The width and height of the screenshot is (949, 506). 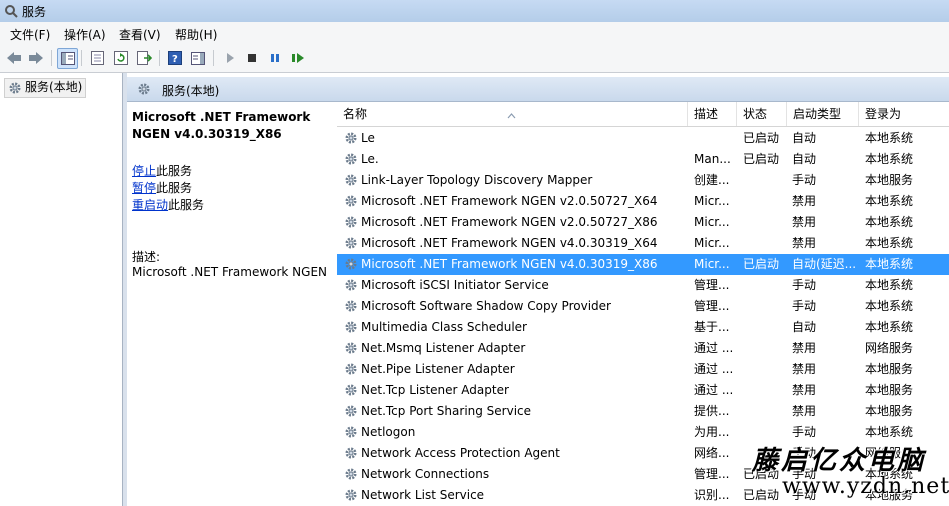 What do you see at coordinates (355, 114) in the screenshot?
I see `column-name-label: 名称` at bounding box center [355, 114].